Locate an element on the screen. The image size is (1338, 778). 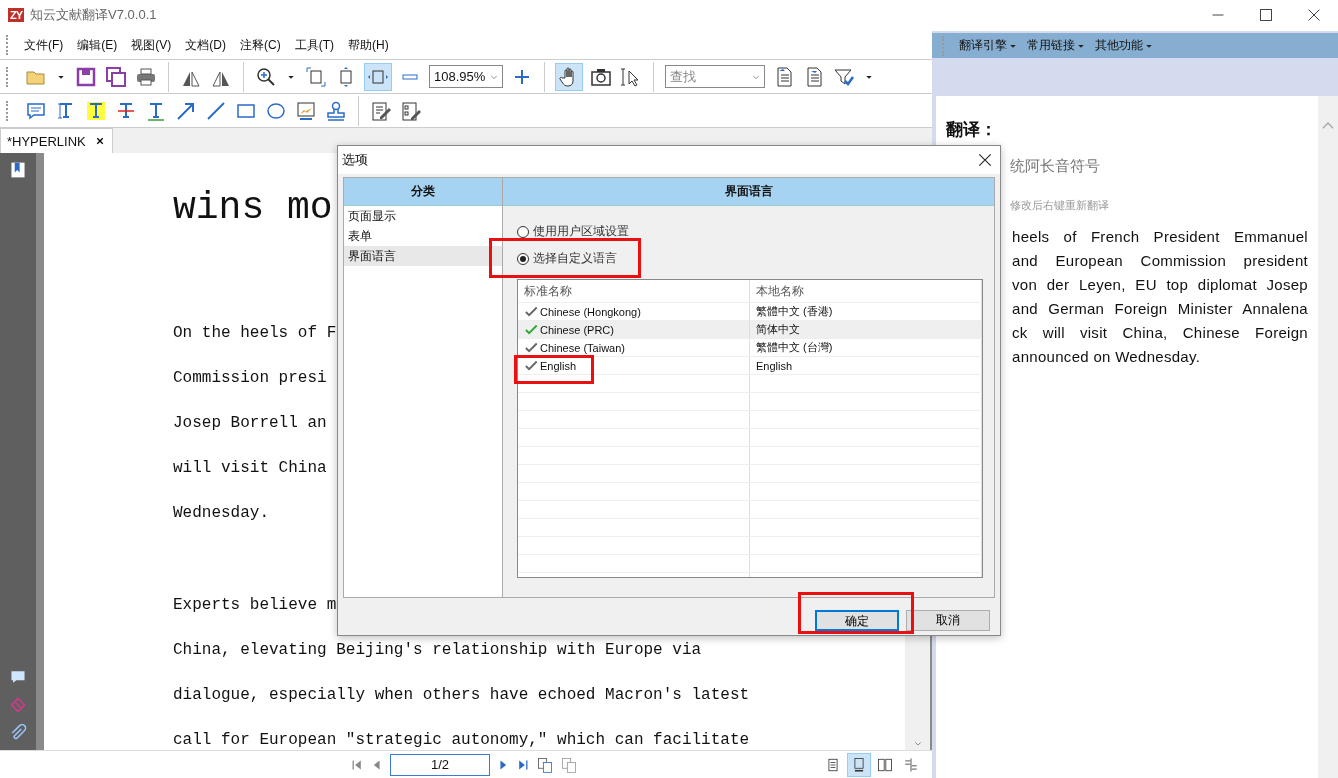
column-header: 标准名称 is located at coordinates (634, 291).